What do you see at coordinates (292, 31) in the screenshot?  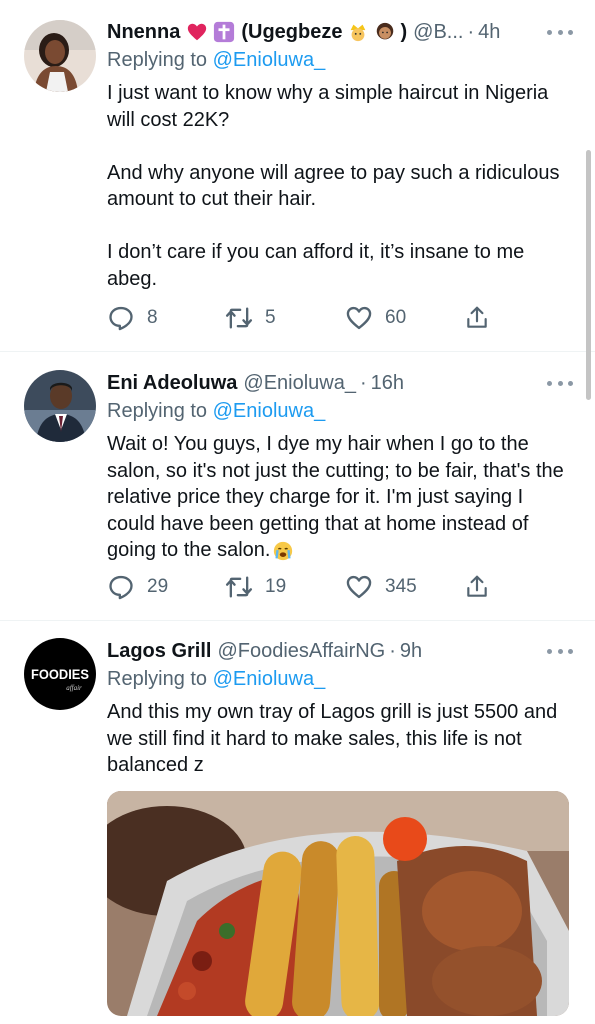 I see `display-name-suffix: (Ugegbeze` at bounding box center [292, 31].